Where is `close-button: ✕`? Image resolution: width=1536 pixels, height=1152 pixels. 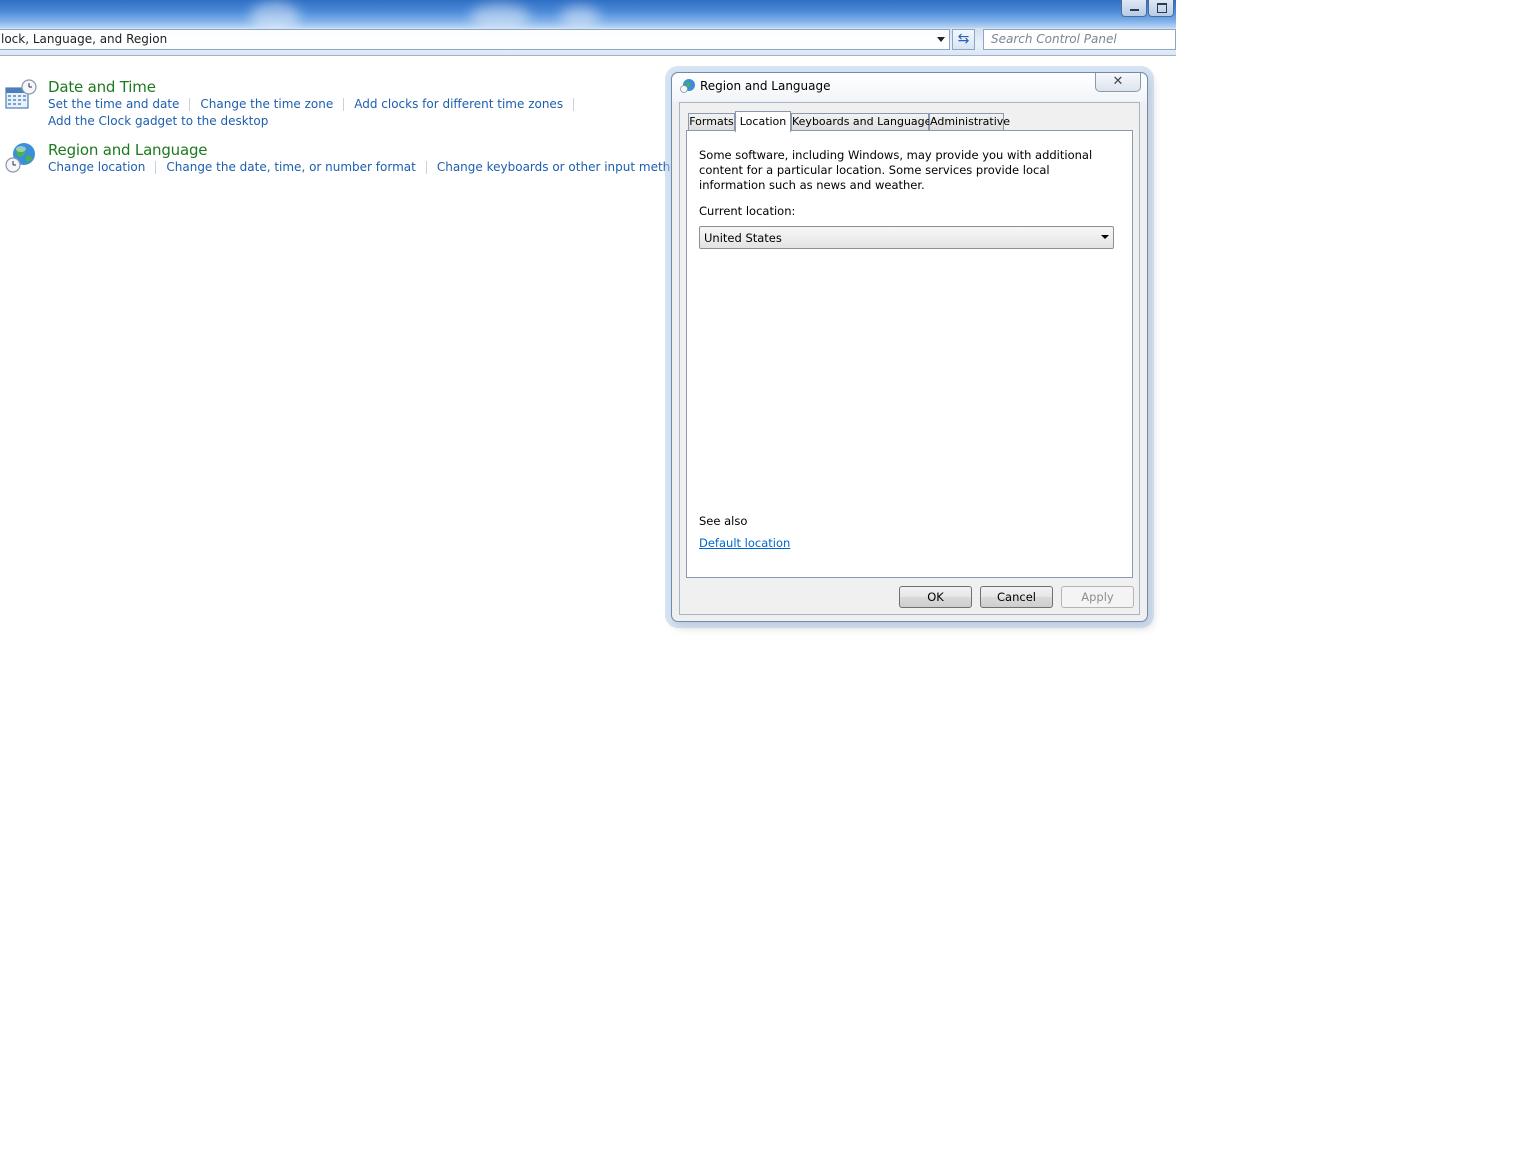
close-button: ✕ is located at coordinates (1118, 82).